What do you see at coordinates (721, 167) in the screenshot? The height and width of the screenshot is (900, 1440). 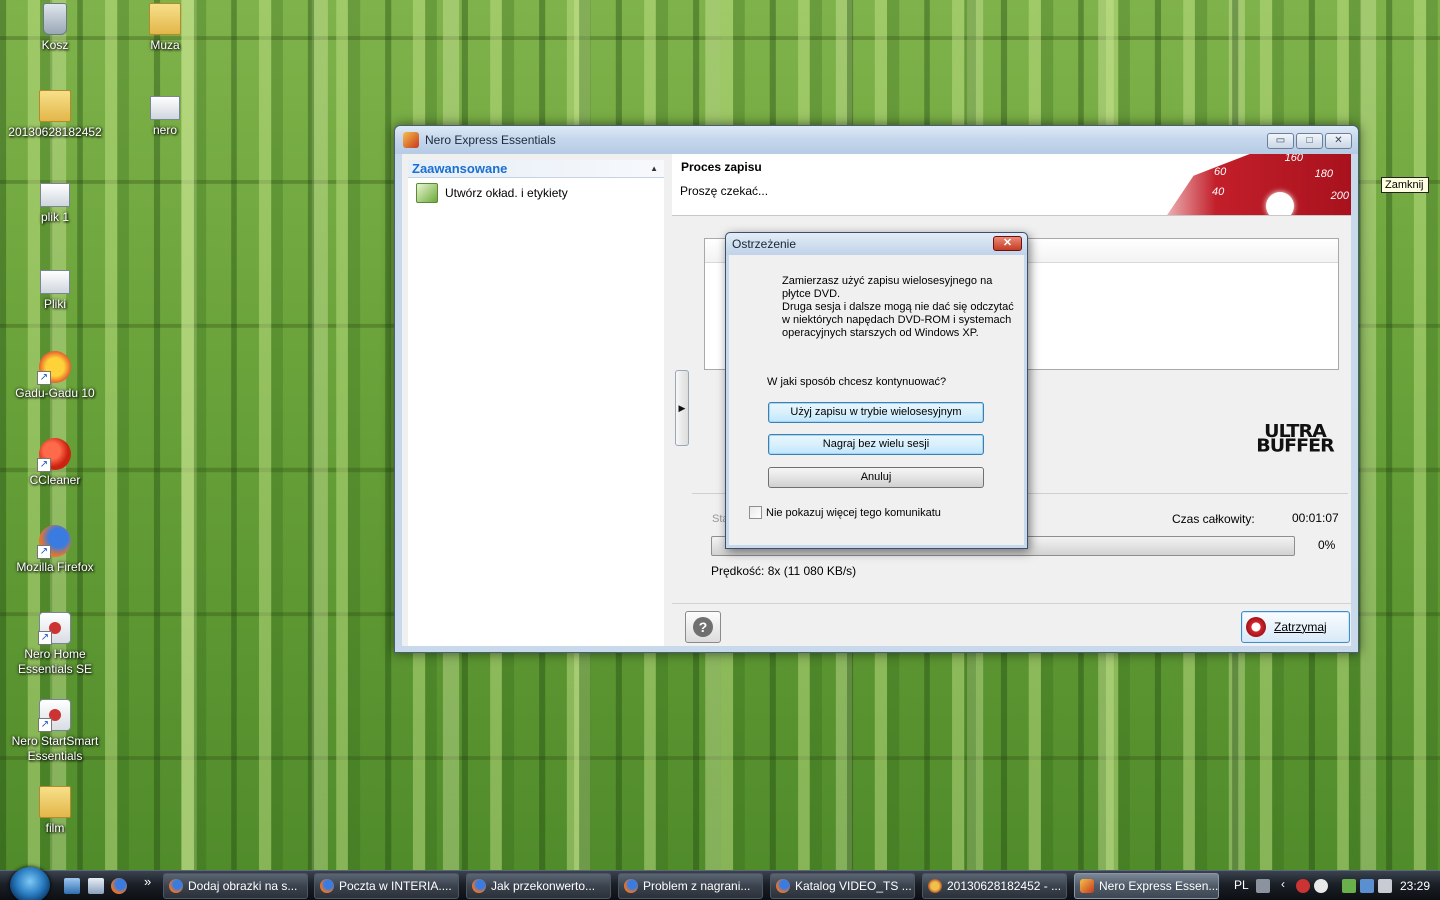 I see `page-title: Proces zapisu` at bounding box center [721, 167].